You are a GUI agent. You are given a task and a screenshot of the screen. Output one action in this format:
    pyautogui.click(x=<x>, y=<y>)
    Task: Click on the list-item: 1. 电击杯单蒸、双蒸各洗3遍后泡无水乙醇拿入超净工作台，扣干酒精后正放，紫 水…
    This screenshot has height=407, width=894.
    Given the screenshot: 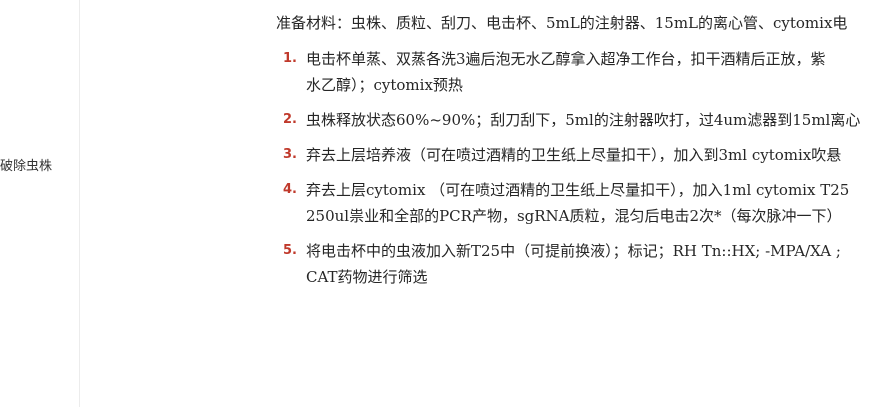 What is the action you would take?
    pyautogui.click(x=585, y=72)
    